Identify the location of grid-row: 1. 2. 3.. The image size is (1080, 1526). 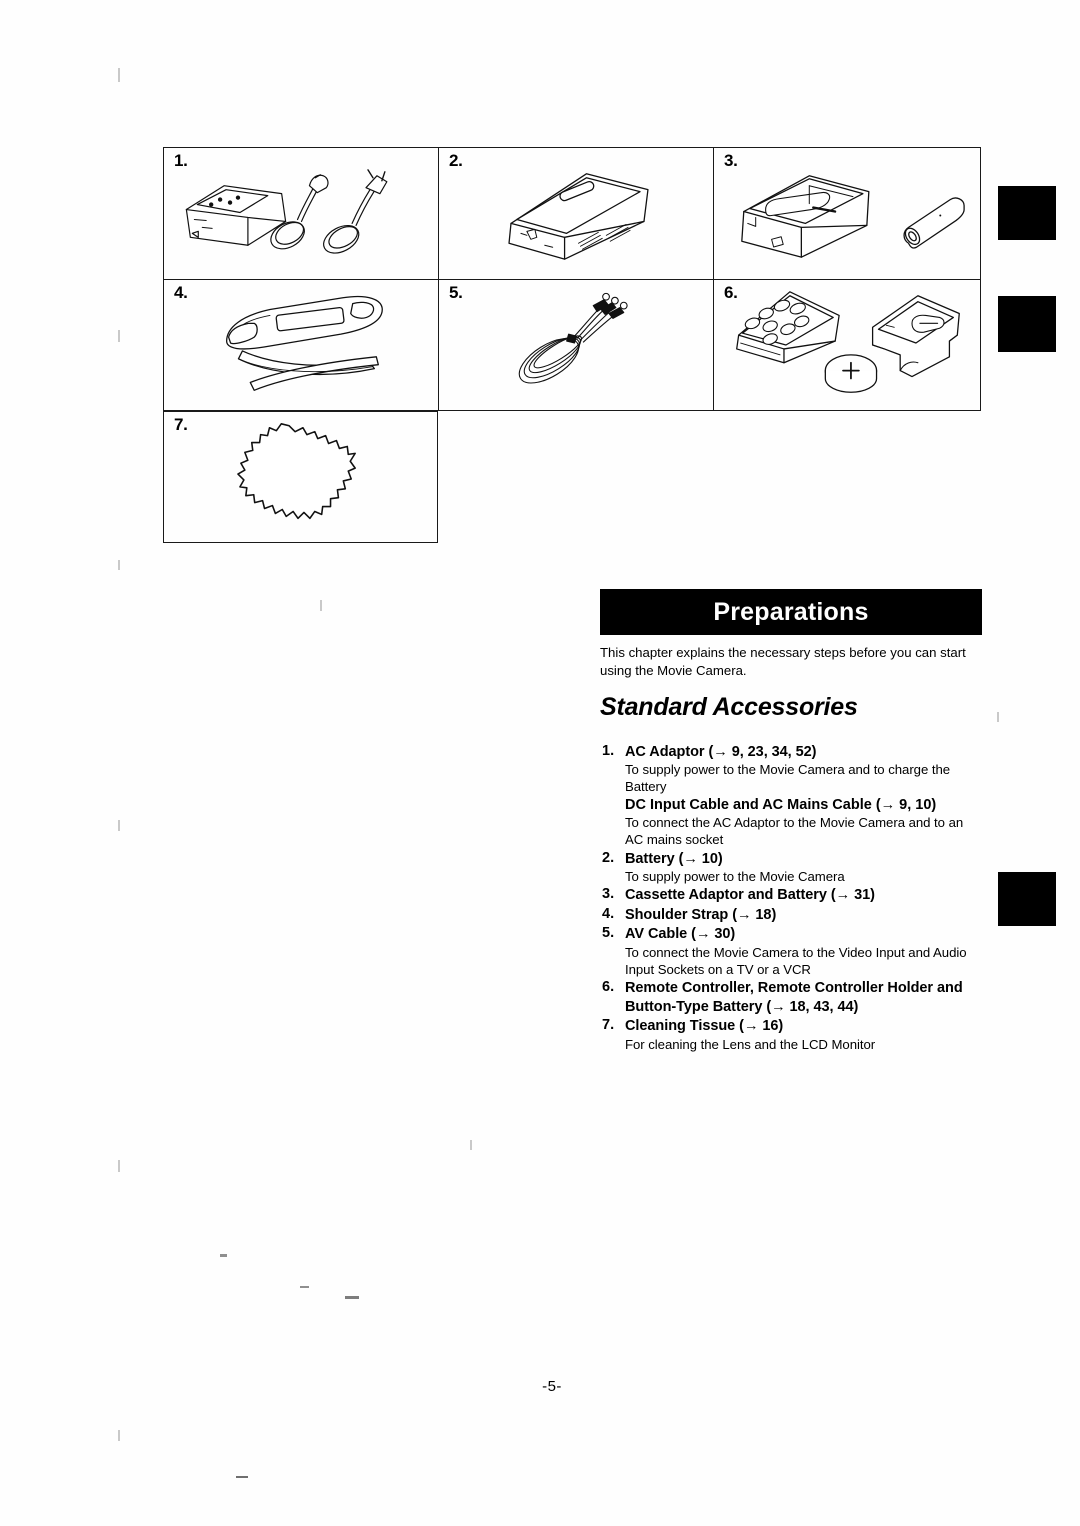
(572, 213).